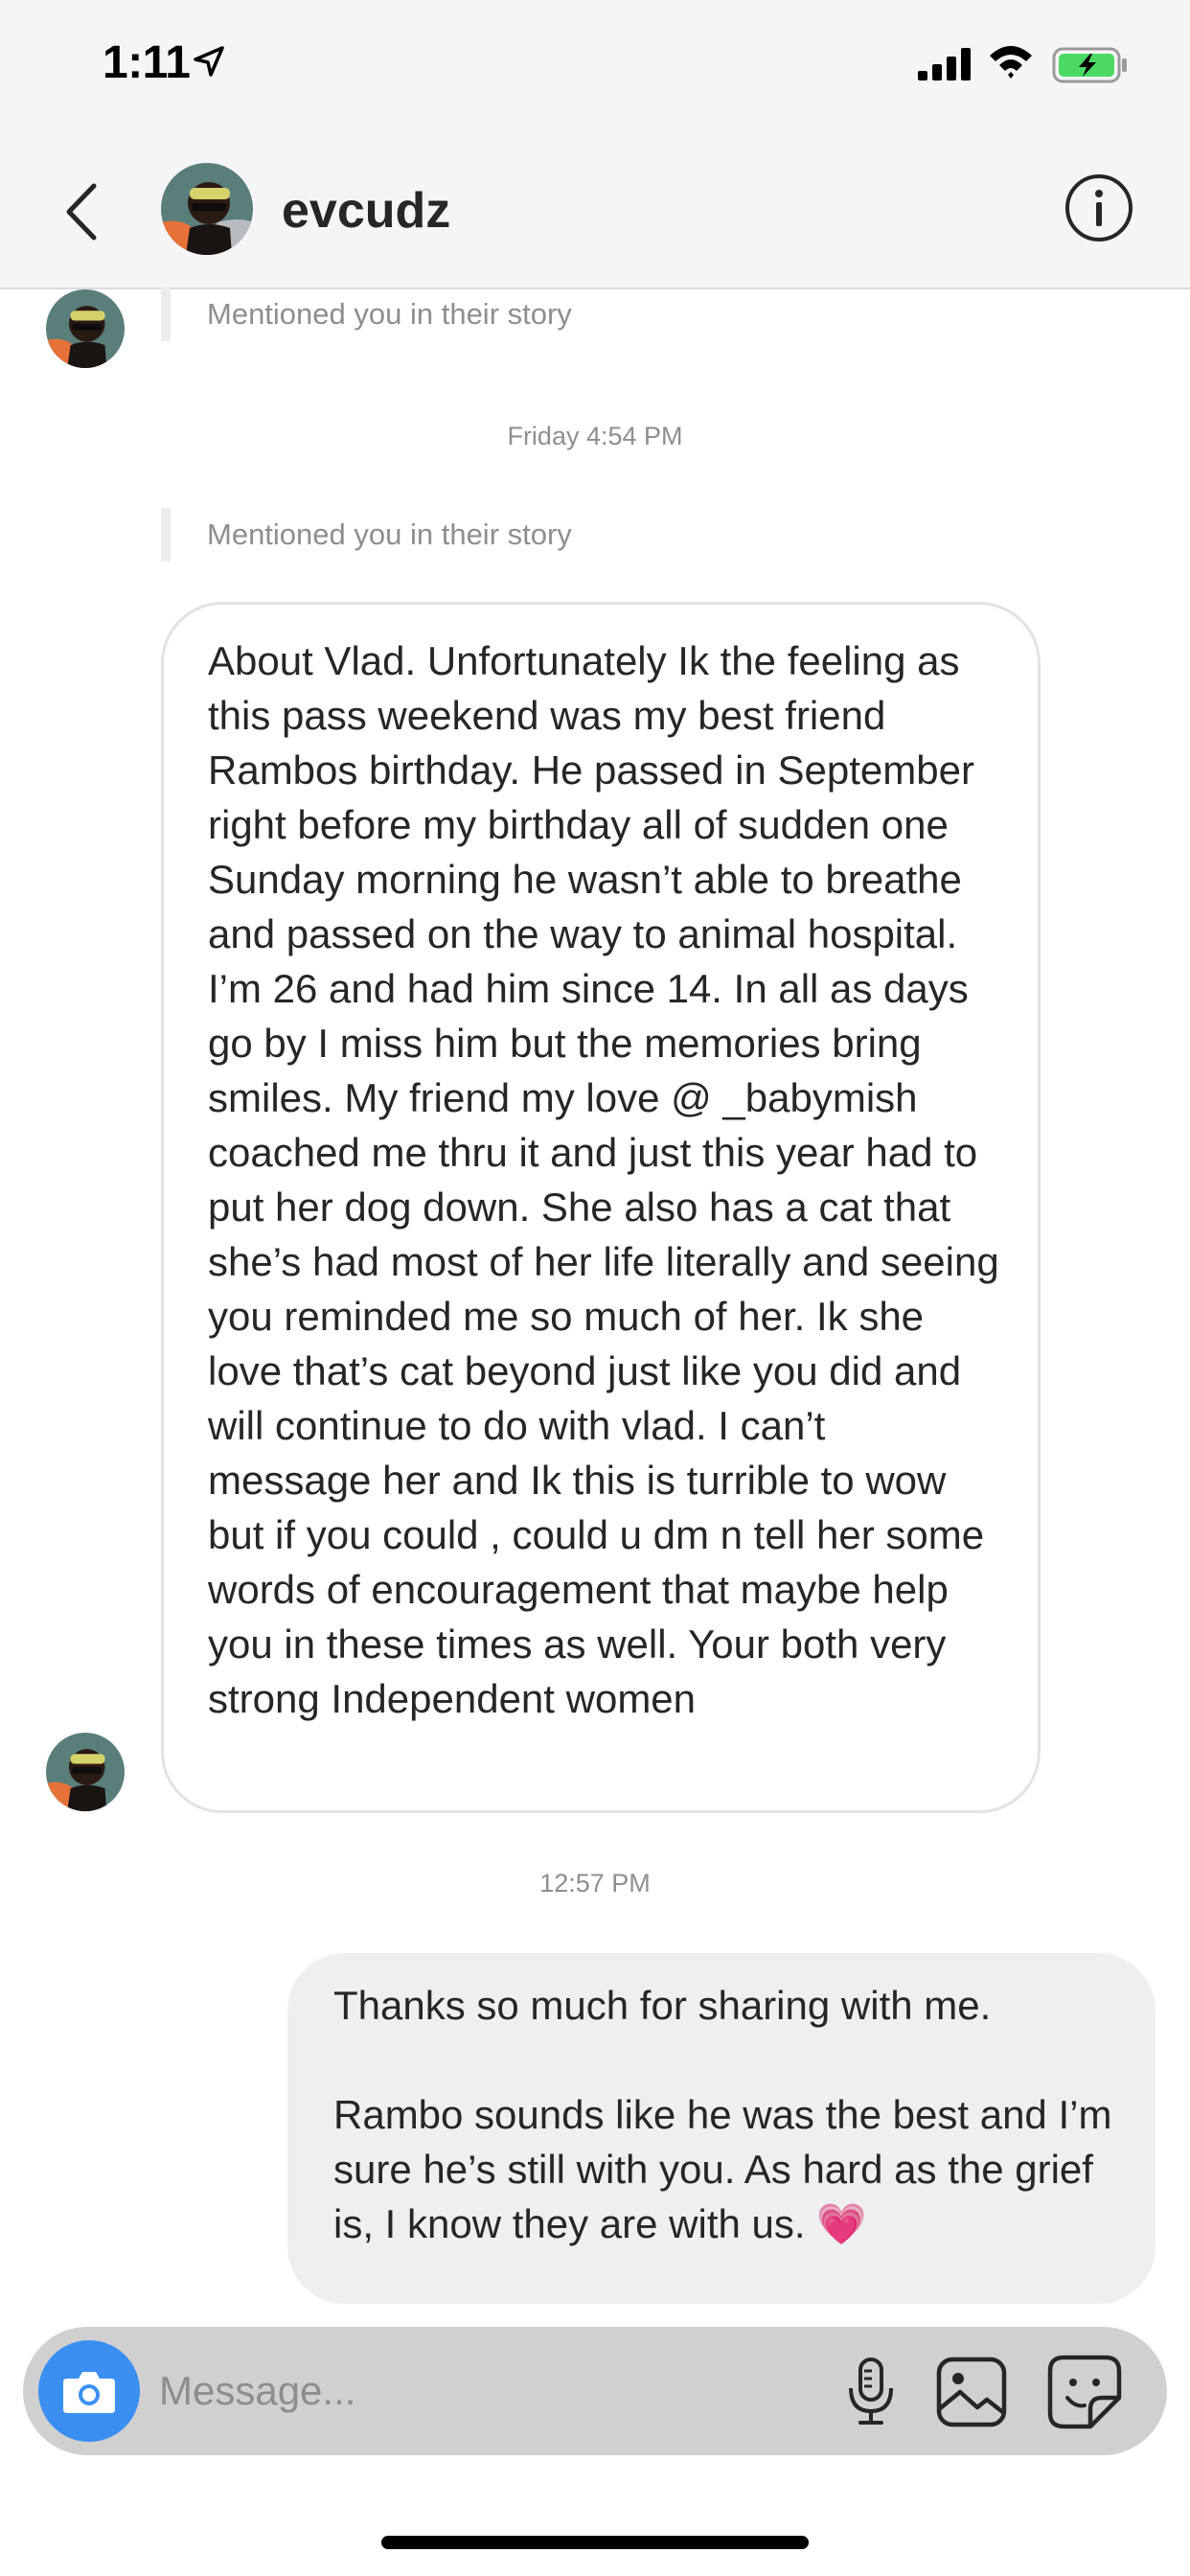 The width and height of the screenshot is (1190, 2576). Describe the element at coordinates (595, 67) in the screenshot. I see `status-bar: 1:11` at that location.